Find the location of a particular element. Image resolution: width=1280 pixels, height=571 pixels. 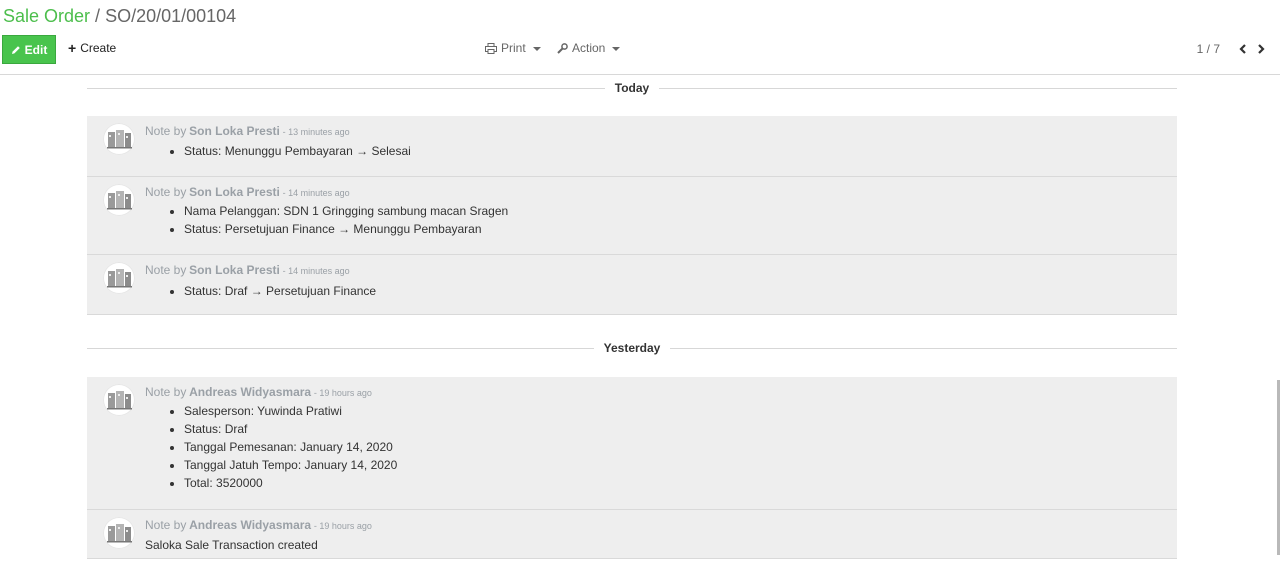

date-label: Today is located at coordinates (632, 88).